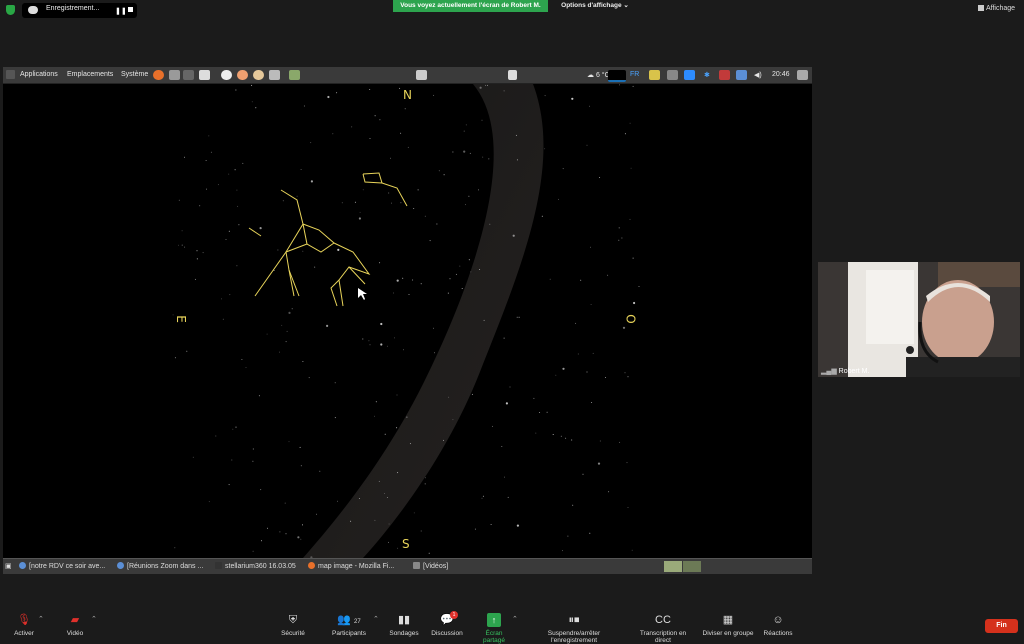 The height and width of the screenshot is (644, 1024). What do you see at coordinates (663, 628) in the screenshot?
I see `live-transcript-button: CC Transcription en direct` at bounding box center [663, 628].